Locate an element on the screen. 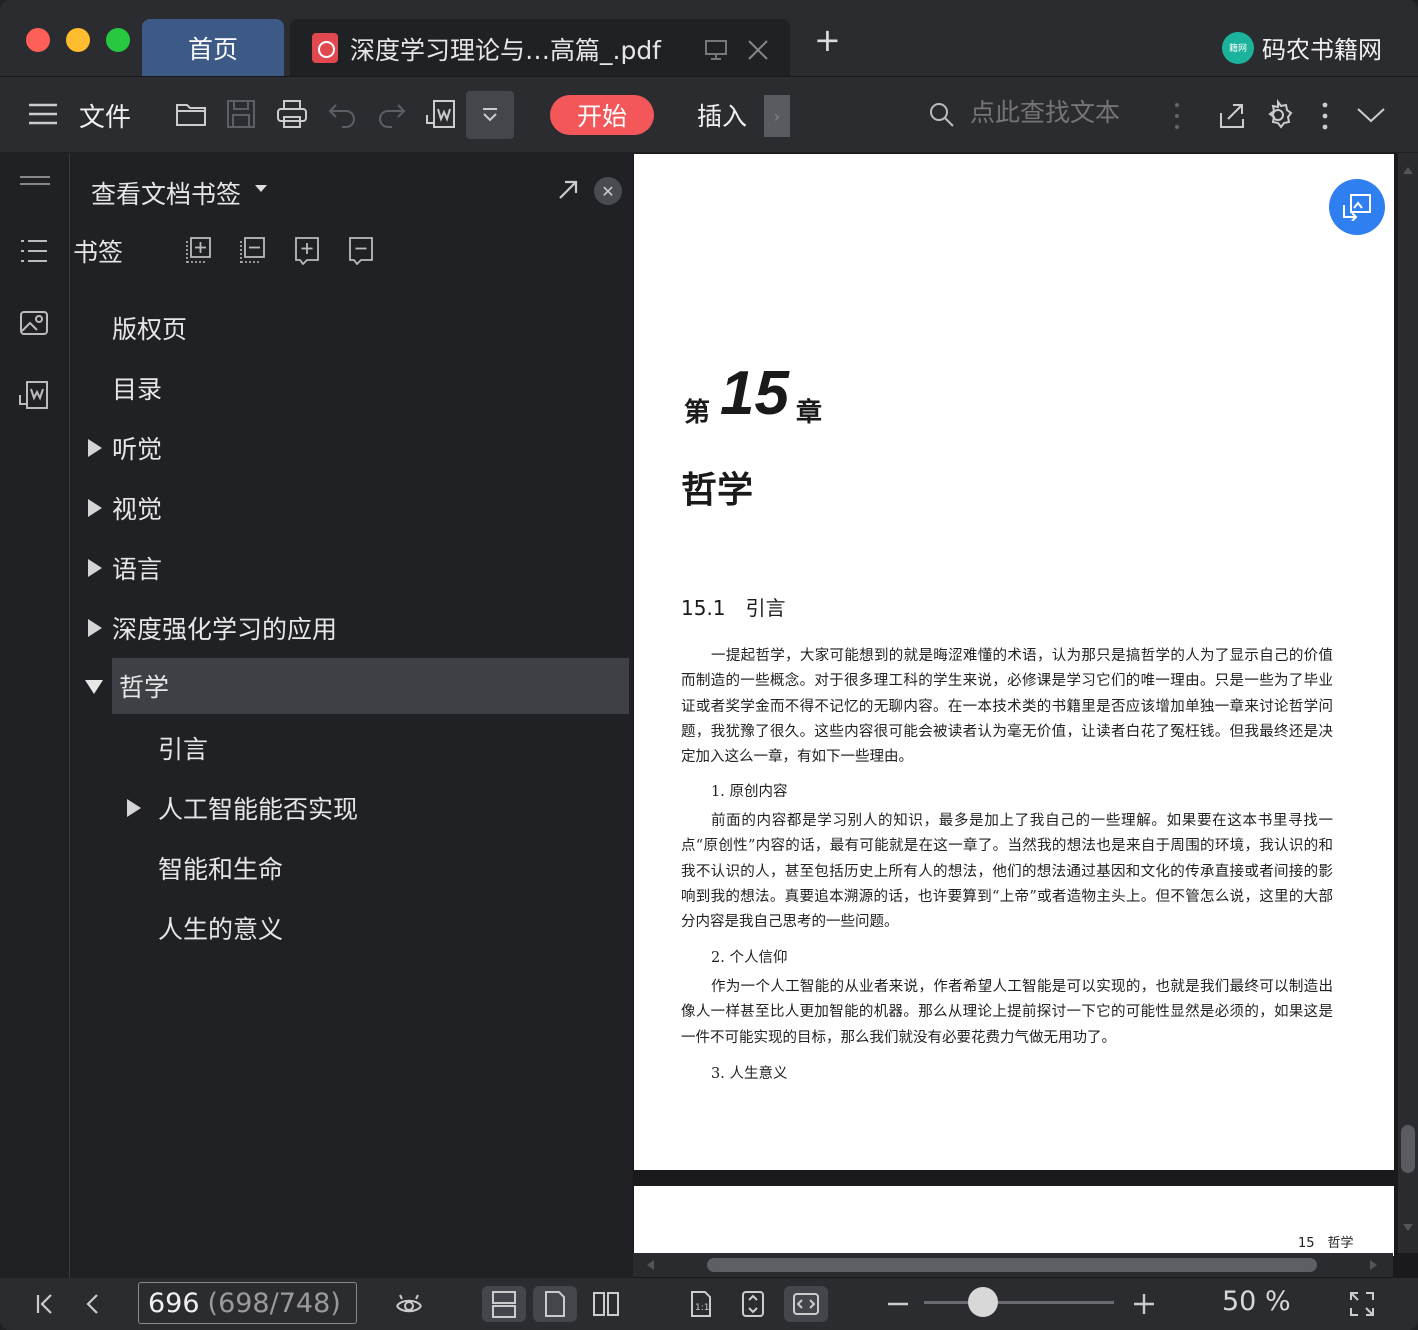 The width and height of the screenshot is (1418, 1330). horizontal-scrollbar is located at coordinates (1013, 1265).